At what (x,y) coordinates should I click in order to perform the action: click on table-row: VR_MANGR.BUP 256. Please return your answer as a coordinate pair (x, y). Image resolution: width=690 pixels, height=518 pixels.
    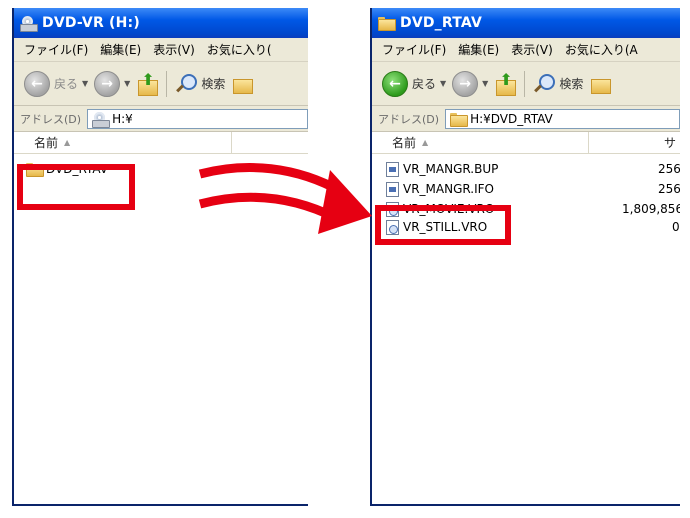
    Looking at the image, I should click on (533, 169).